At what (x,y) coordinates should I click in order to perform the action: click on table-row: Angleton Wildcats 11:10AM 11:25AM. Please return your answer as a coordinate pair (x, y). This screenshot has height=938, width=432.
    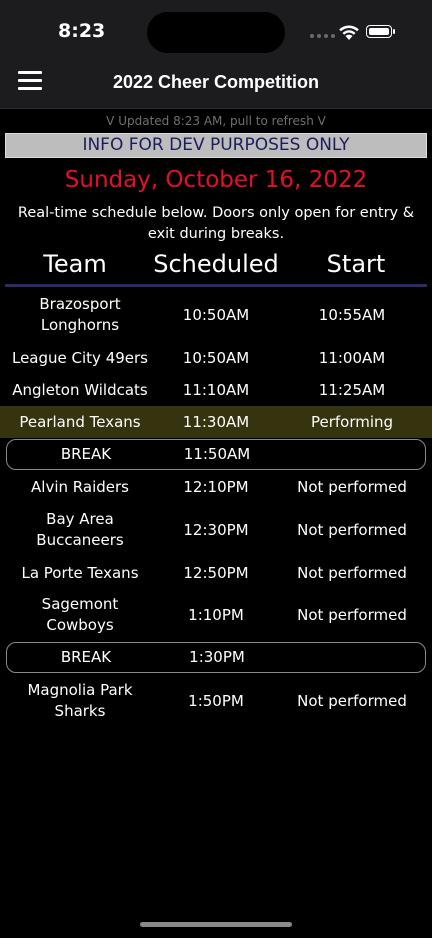
    Looking at the image, I should click on (216, 390).